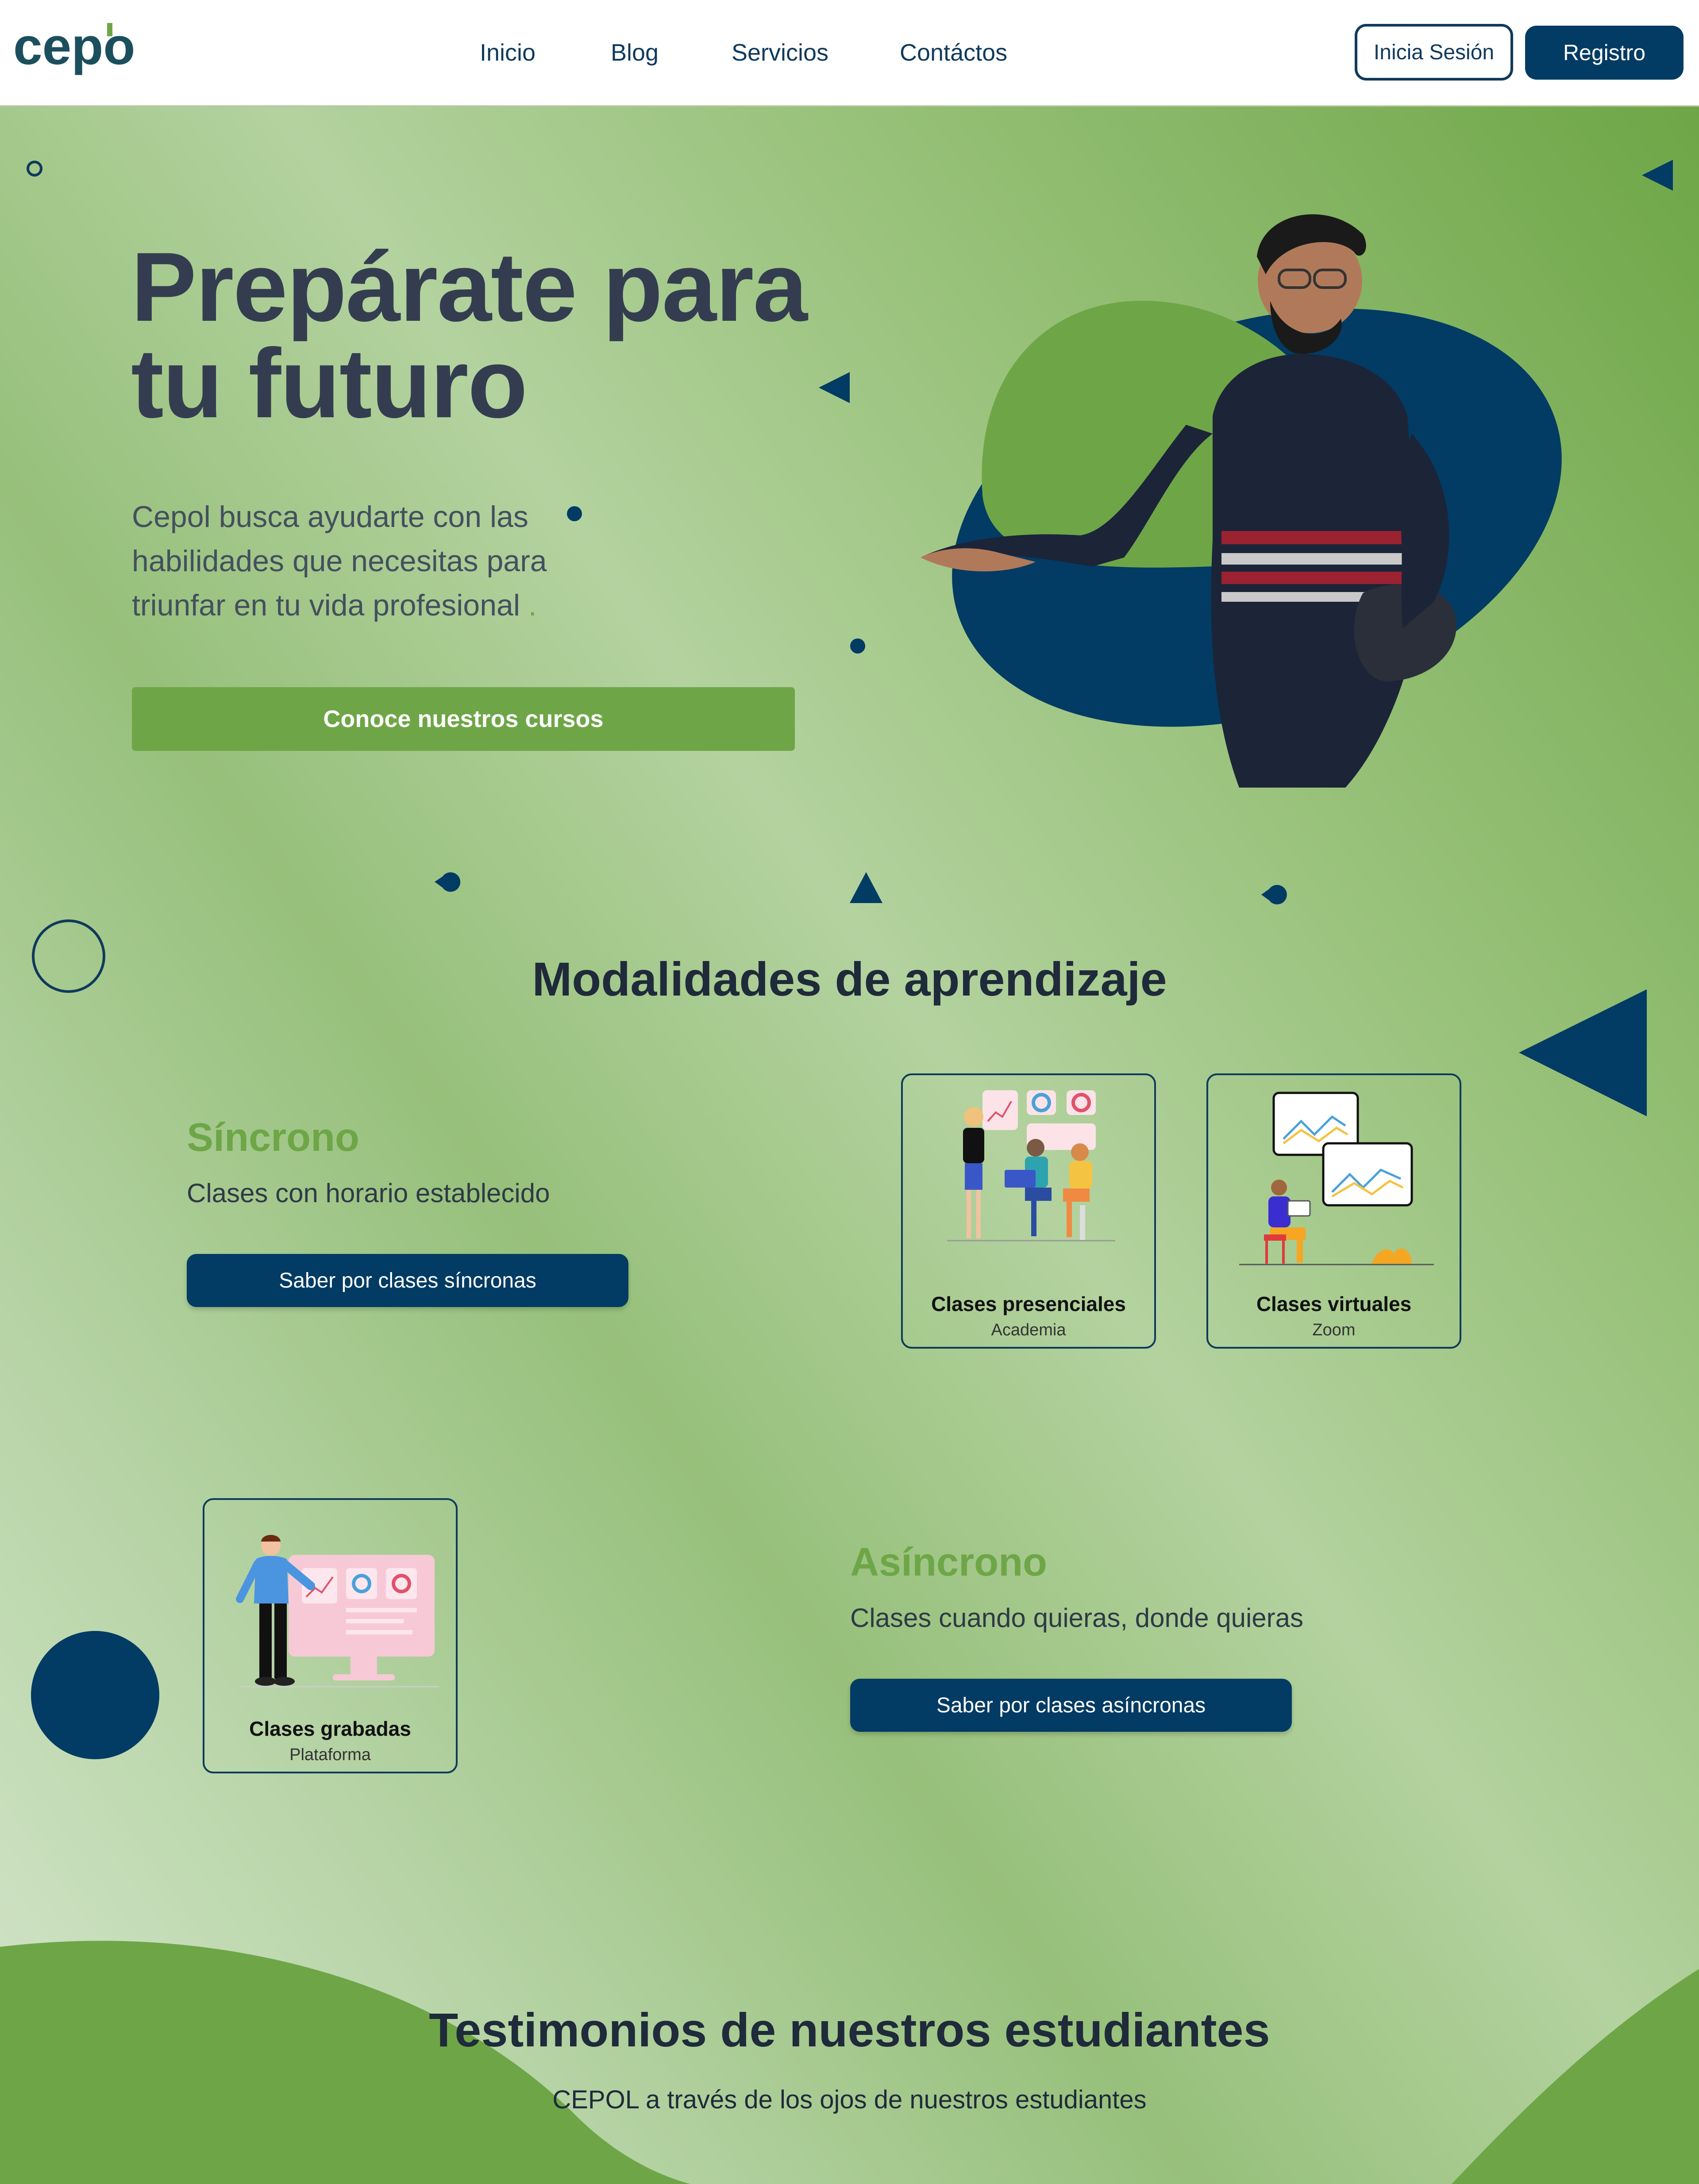 The height and width of the screenshot is (2184, 1699). Describe the element at coordinates (408, 1280) in the screenshot. I see `sincrono-info-button: Saber por clases síncronas` at that location.